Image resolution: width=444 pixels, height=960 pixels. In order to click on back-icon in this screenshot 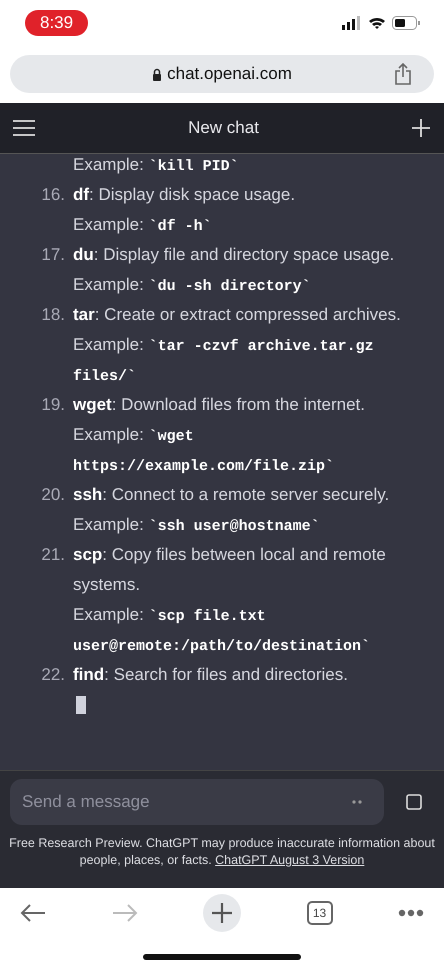, I will do `click(33, 913)`.